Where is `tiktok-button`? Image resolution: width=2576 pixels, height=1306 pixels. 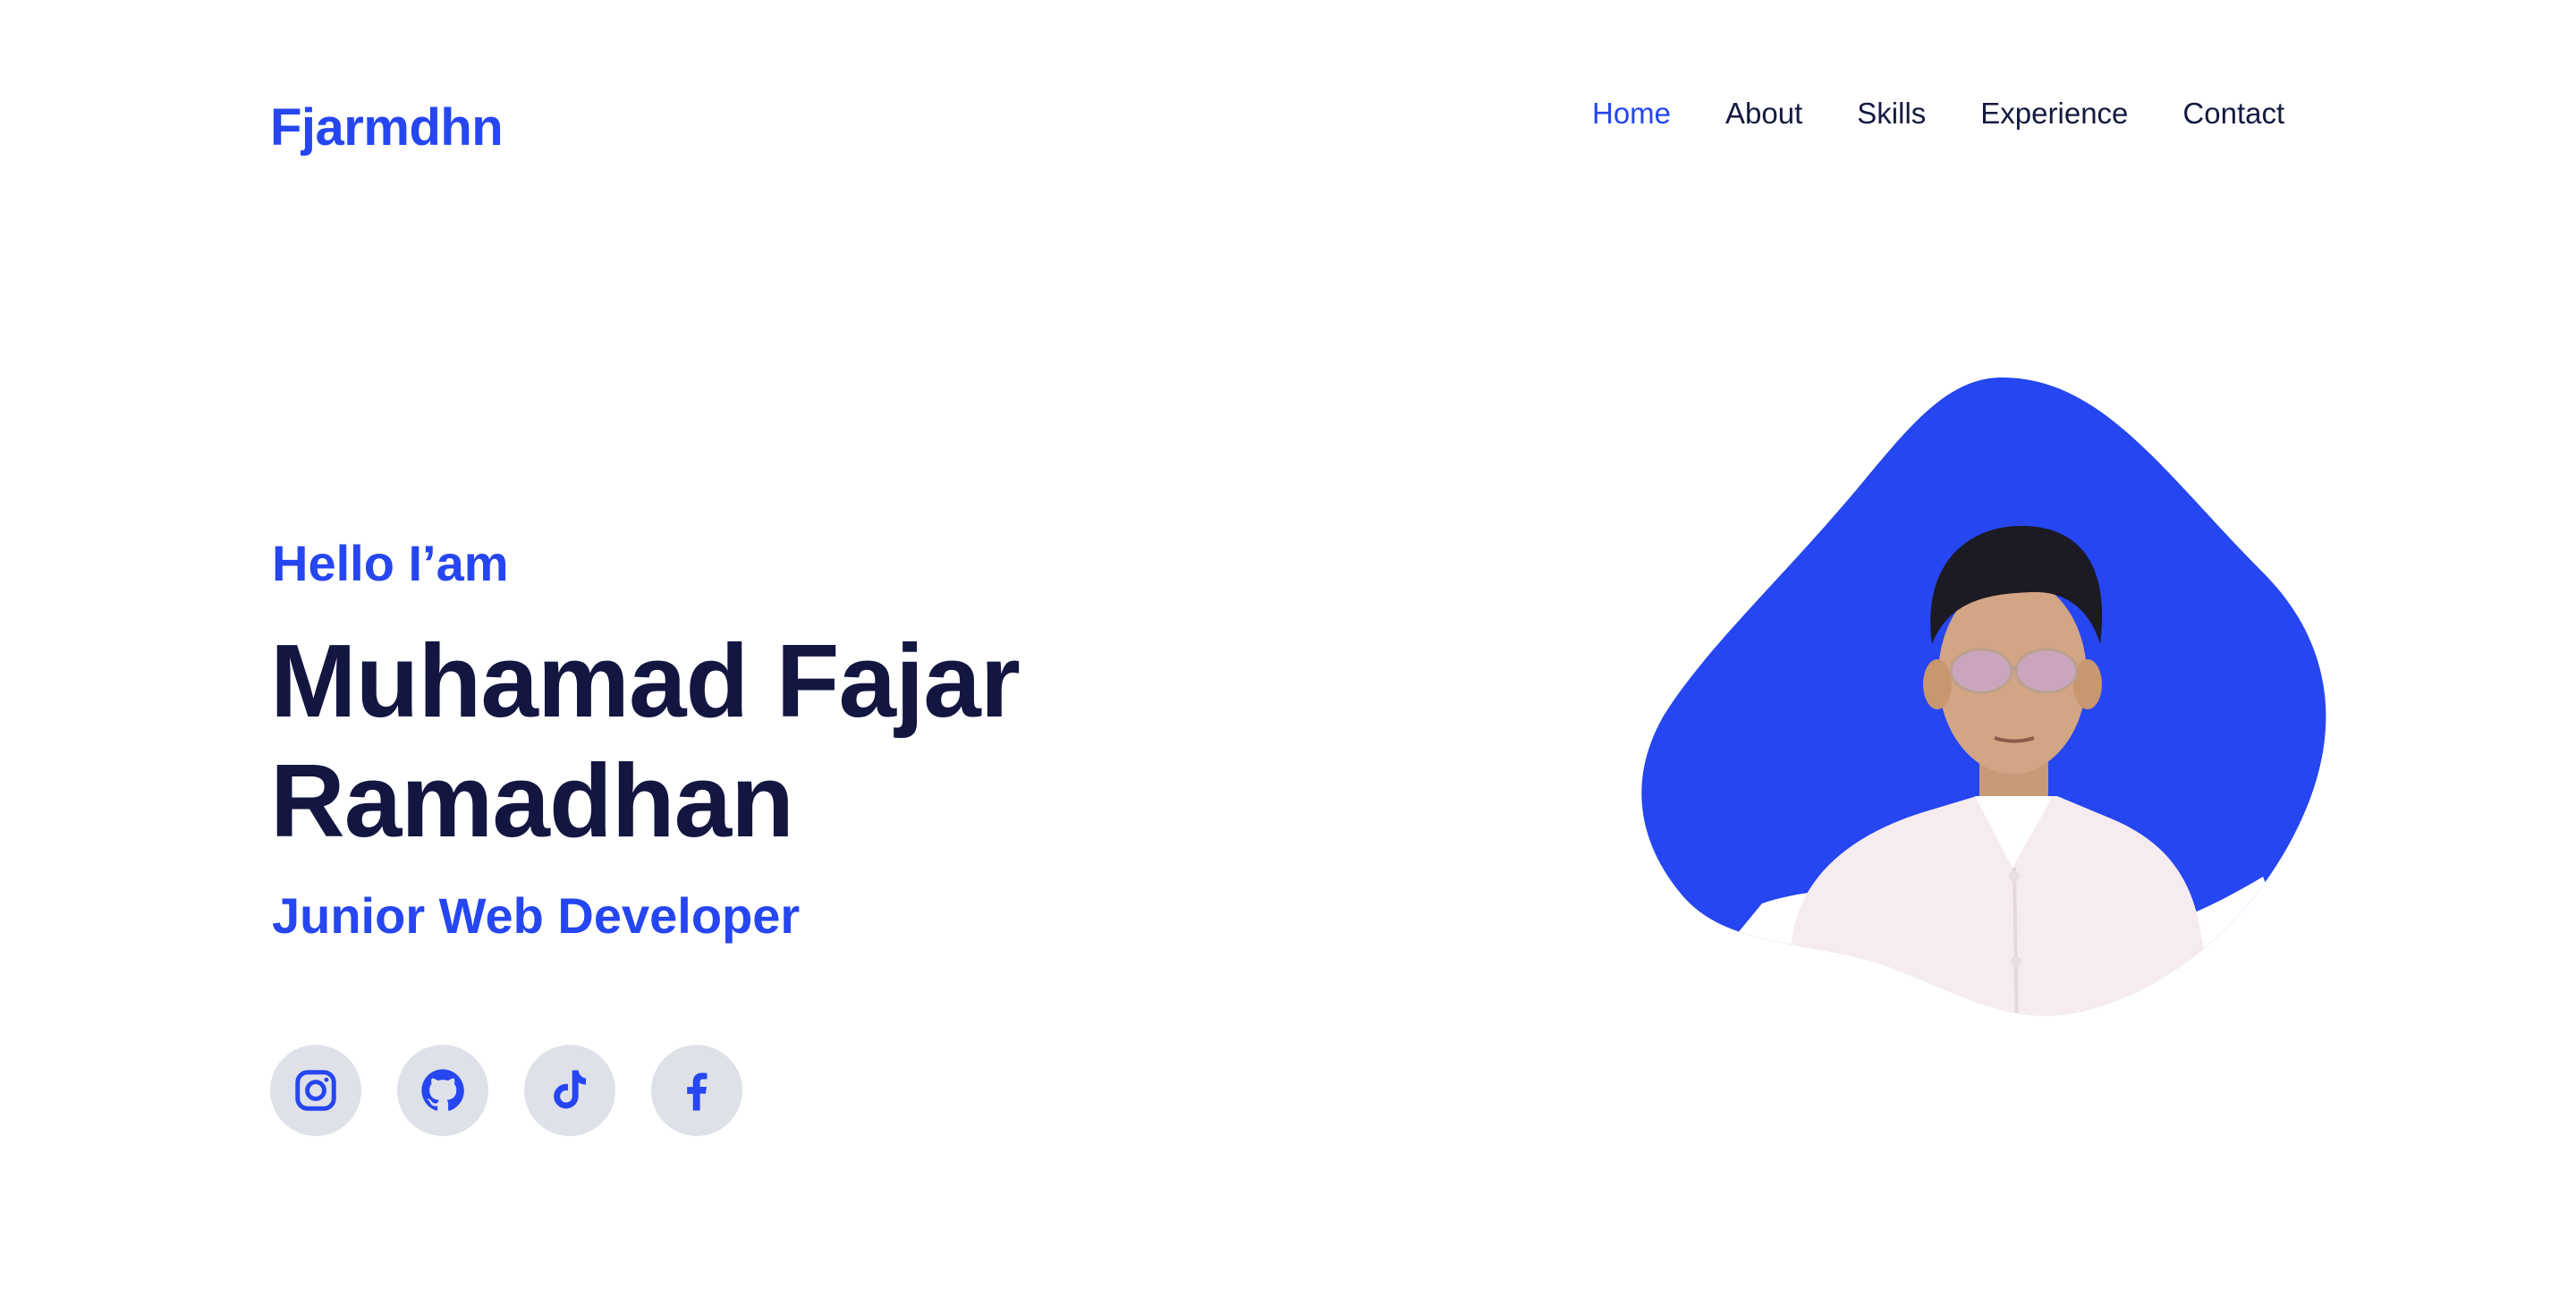 tiktok-button is located at coordinates (569, 1090).